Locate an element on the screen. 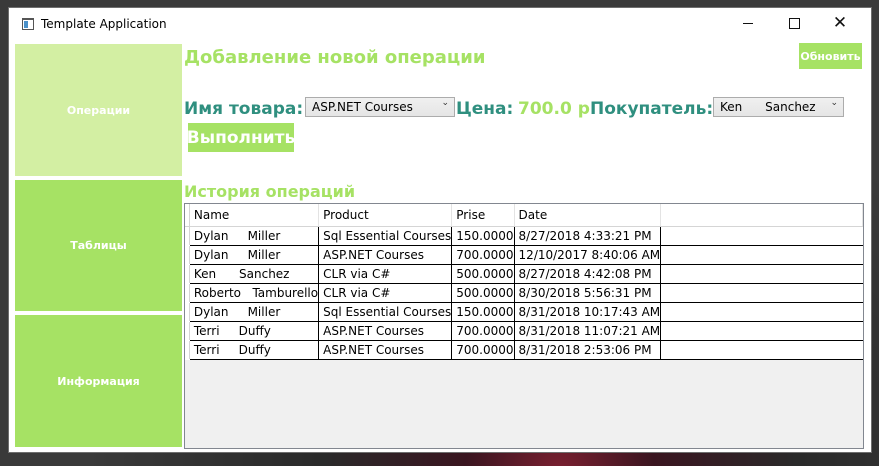  cell-date: 8/31/2018 11:07:21 AM is located at coordinates (588, 331).